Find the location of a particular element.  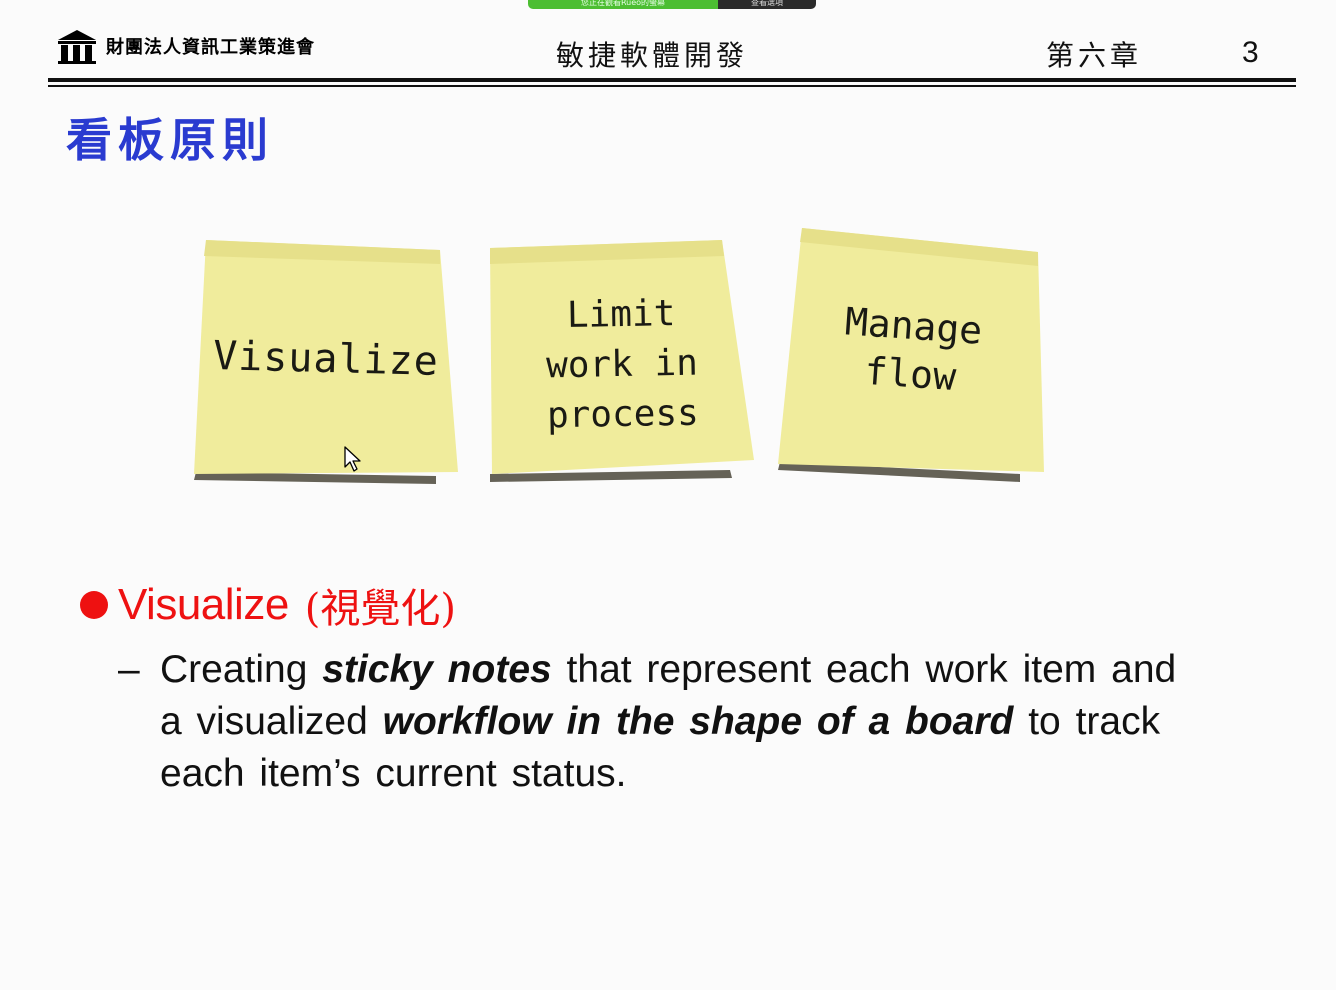

org-logo: 財團法人資訊工業策進會 is located at coordinates (185, 46).